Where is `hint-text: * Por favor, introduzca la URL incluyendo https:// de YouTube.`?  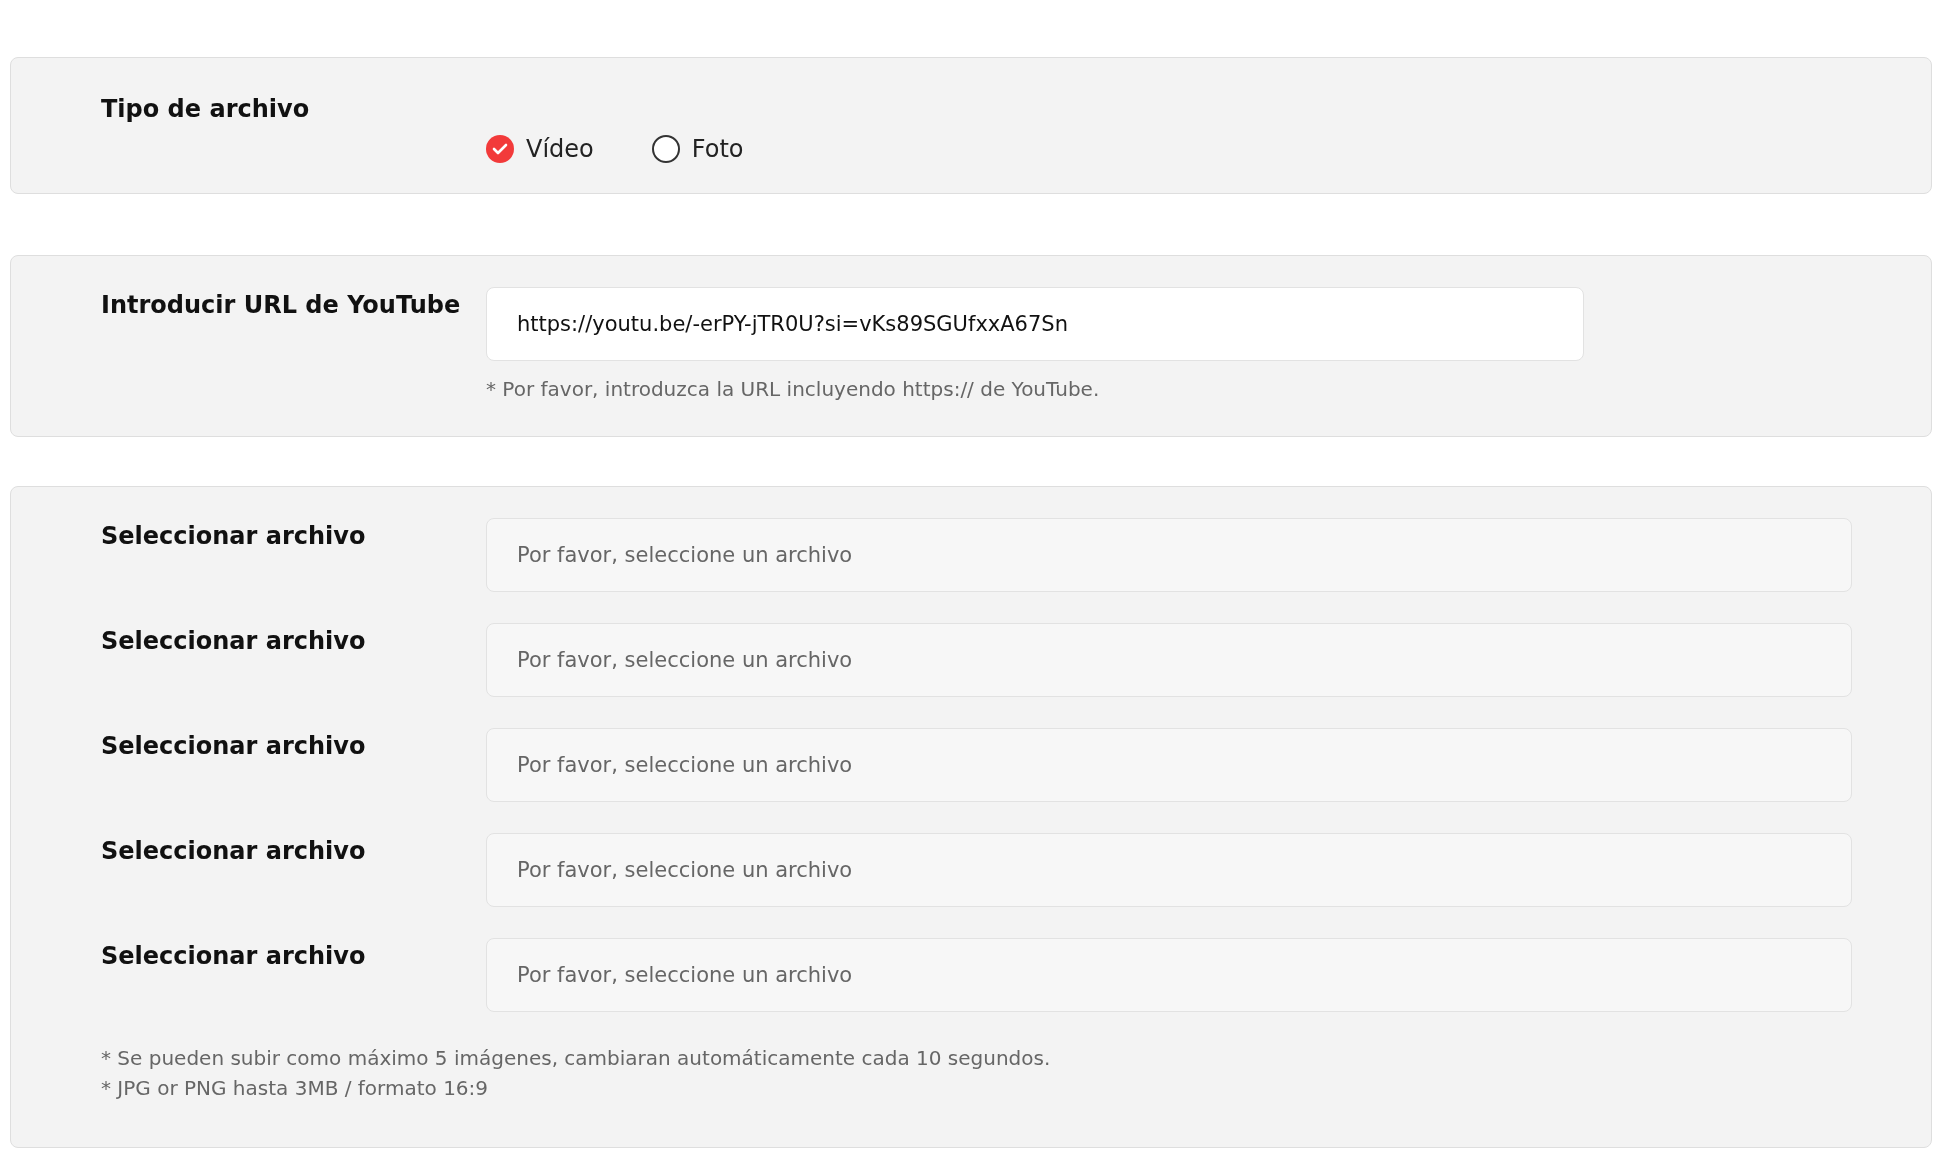 hint-text: * Por favor, introduzca la URL incluyendo https:// de YouTube. is located at coordinates (793, 389).